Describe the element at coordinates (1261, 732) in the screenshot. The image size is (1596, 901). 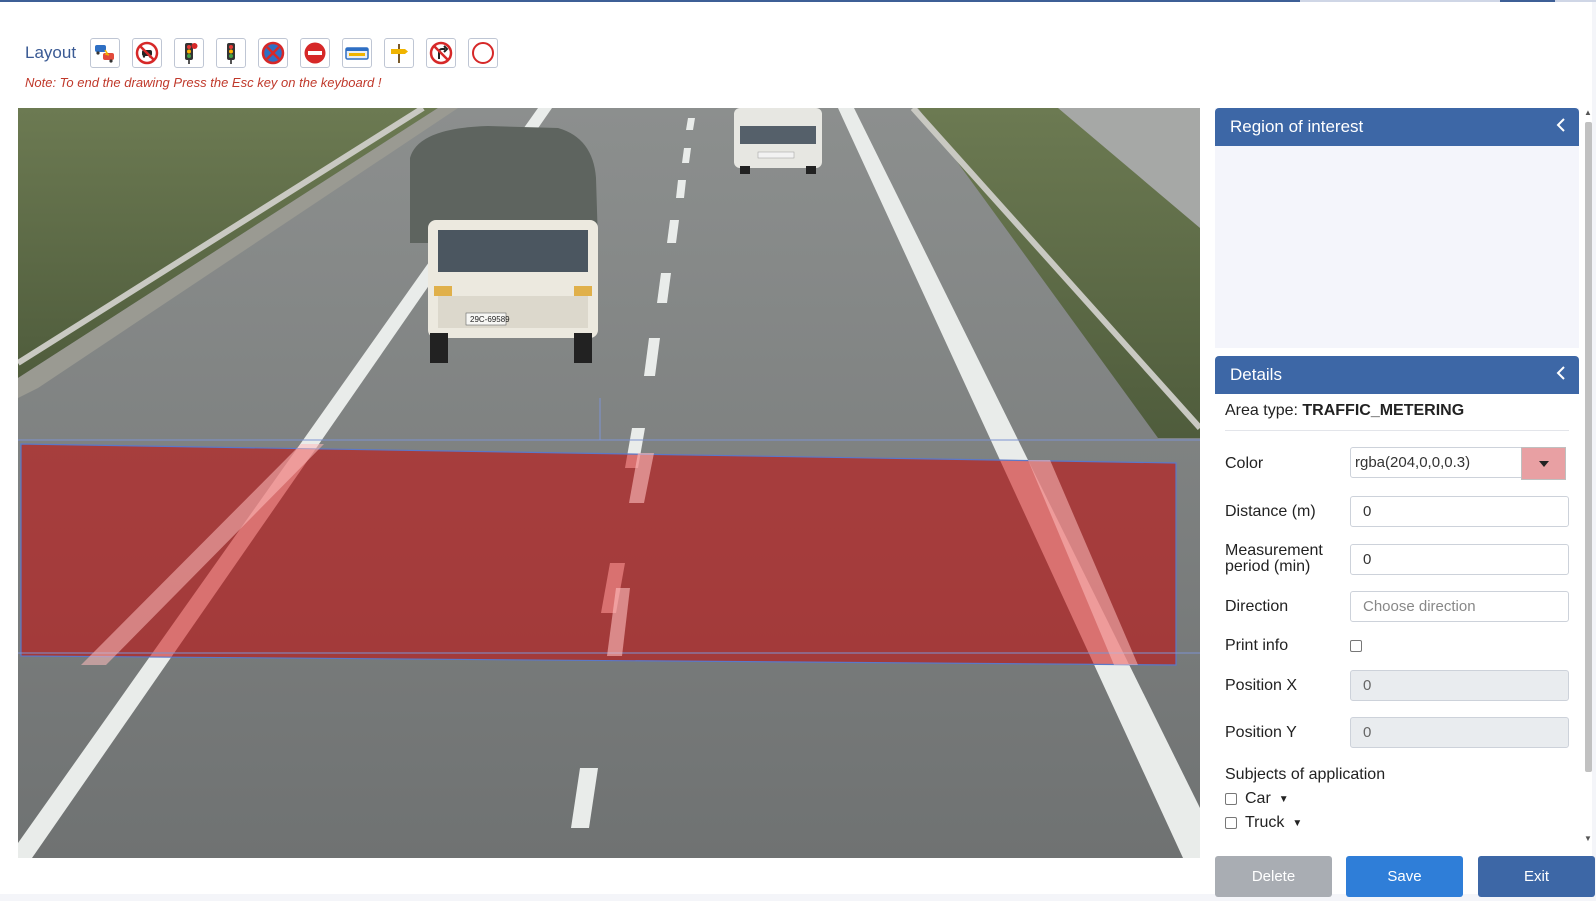
I see `position-y-label: Position Y` at that location.